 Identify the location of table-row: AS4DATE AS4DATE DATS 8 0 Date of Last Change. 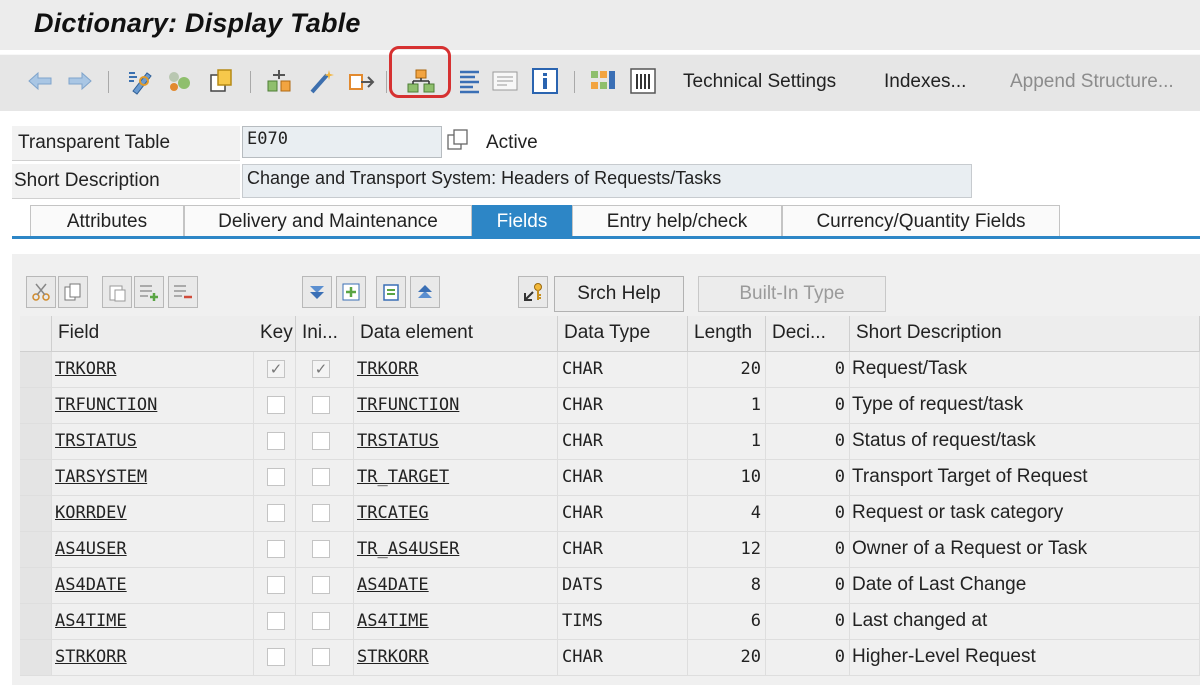
(610, 586).